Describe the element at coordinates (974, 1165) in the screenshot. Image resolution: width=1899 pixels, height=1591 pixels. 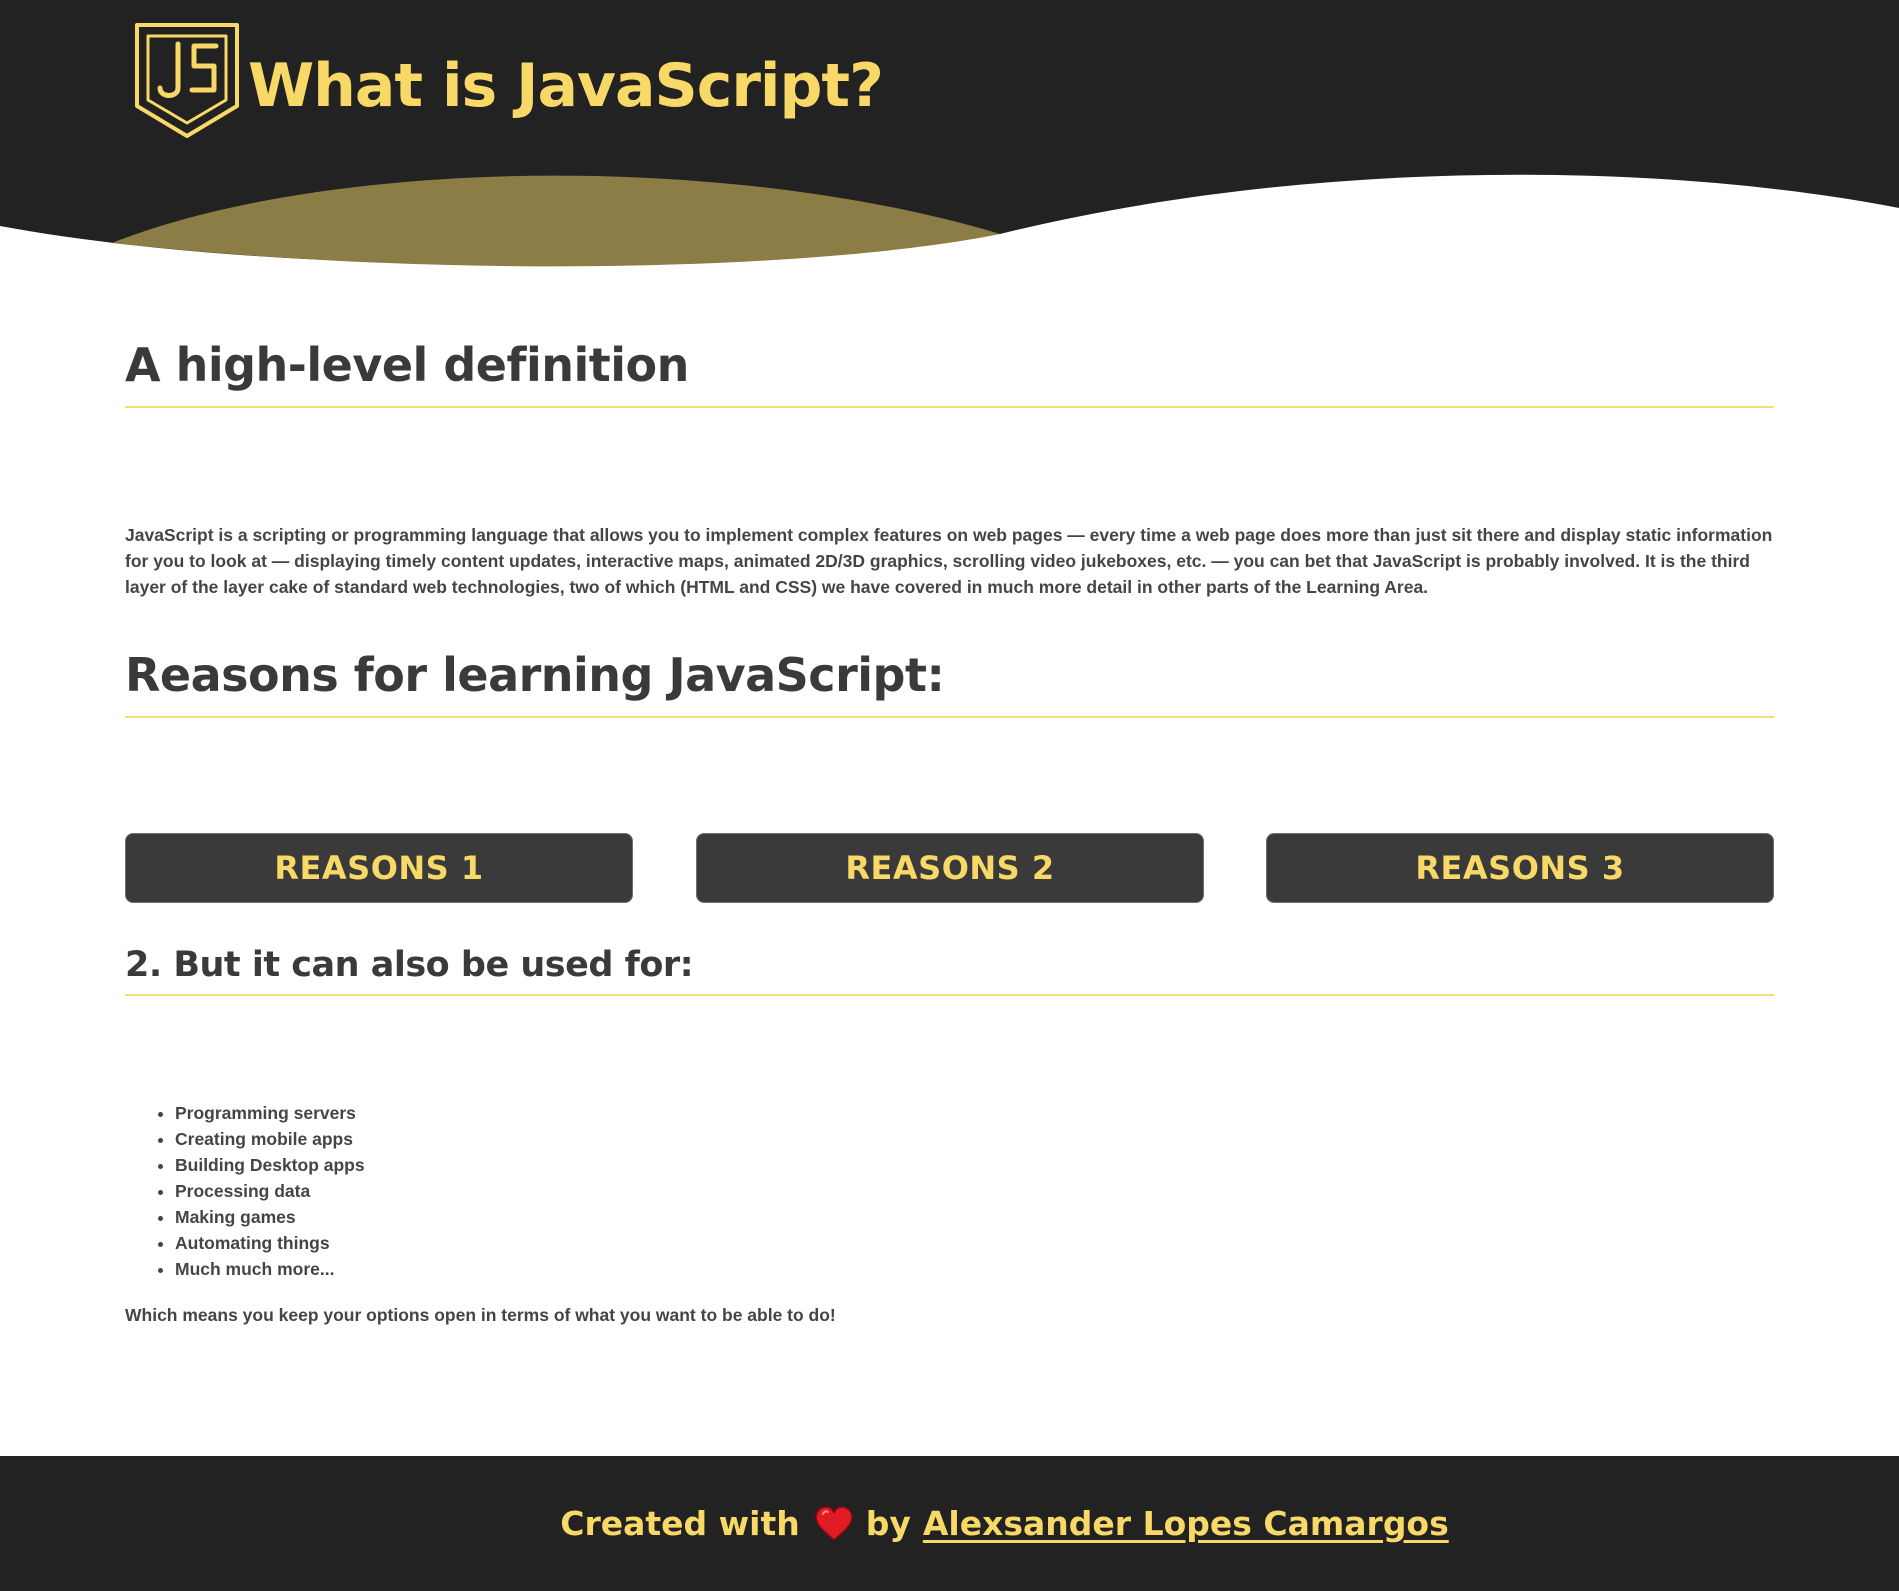
I see `list-item: Building Desktop apps` at that location.